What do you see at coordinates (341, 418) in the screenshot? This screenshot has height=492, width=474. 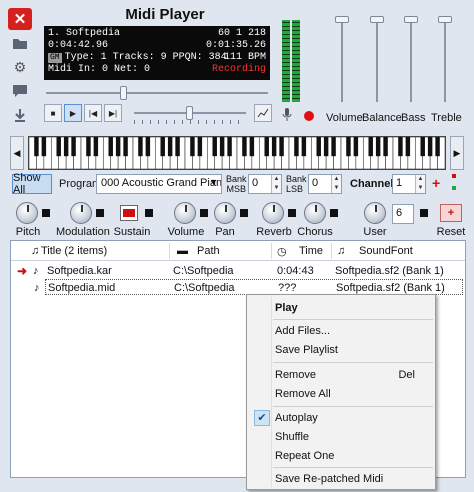 I see `menu-item-autoplay: ✔ Autoplay` at bounding box center [341, 418].